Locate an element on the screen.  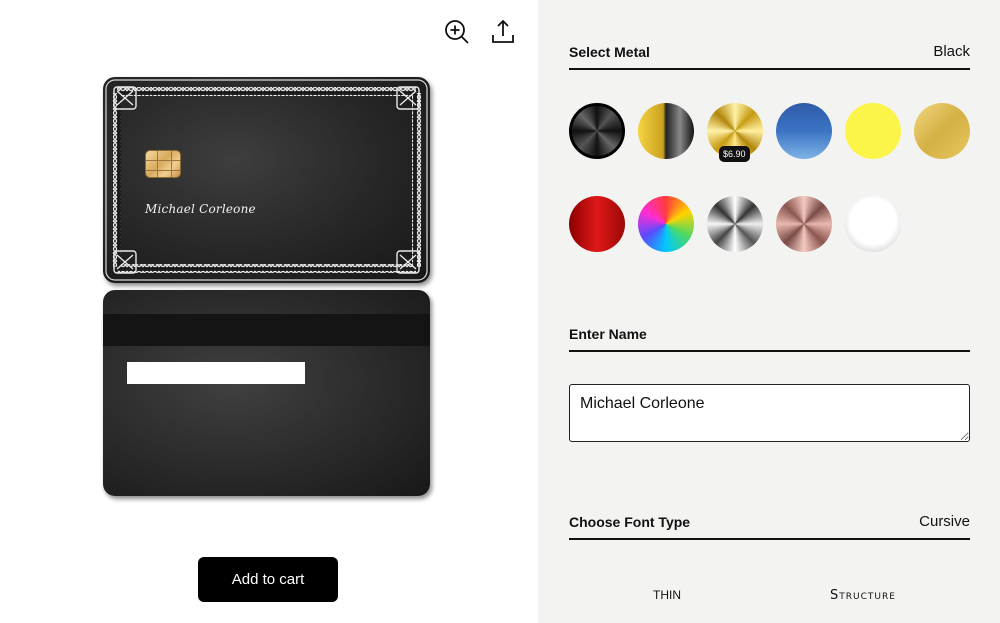
card-front-preview: Michael Corleone is located at coordinates (266, 180).